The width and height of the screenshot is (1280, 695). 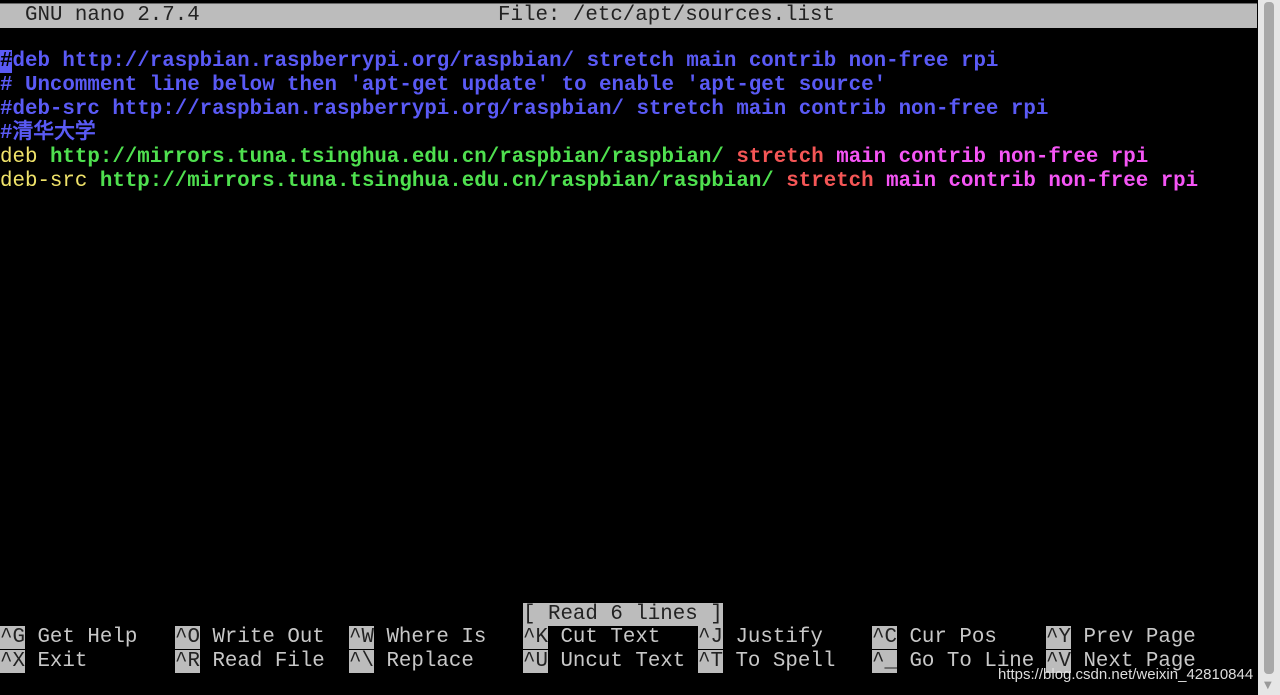 What do you see at coordinates (535, 637) in the screenshot?
I see `shortcut-key: ^K` at bounding box center [535, 637].